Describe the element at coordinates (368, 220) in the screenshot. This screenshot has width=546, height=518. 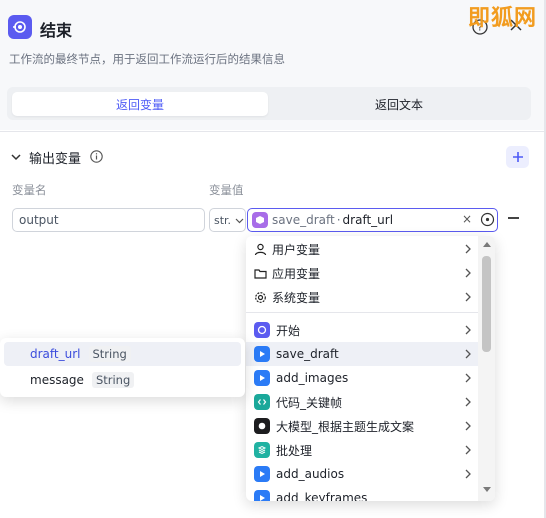
I see `reference-variable-name: draft_url` at that location.